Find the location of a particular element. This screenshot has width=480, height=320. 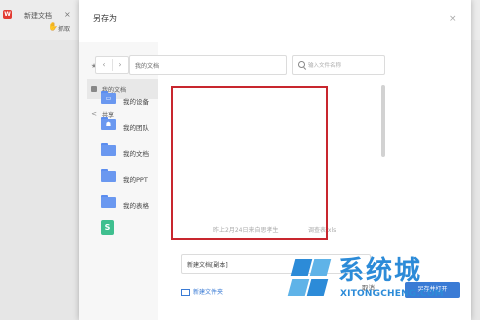

app-logo-icon: W is located at coordinates (7, 14).